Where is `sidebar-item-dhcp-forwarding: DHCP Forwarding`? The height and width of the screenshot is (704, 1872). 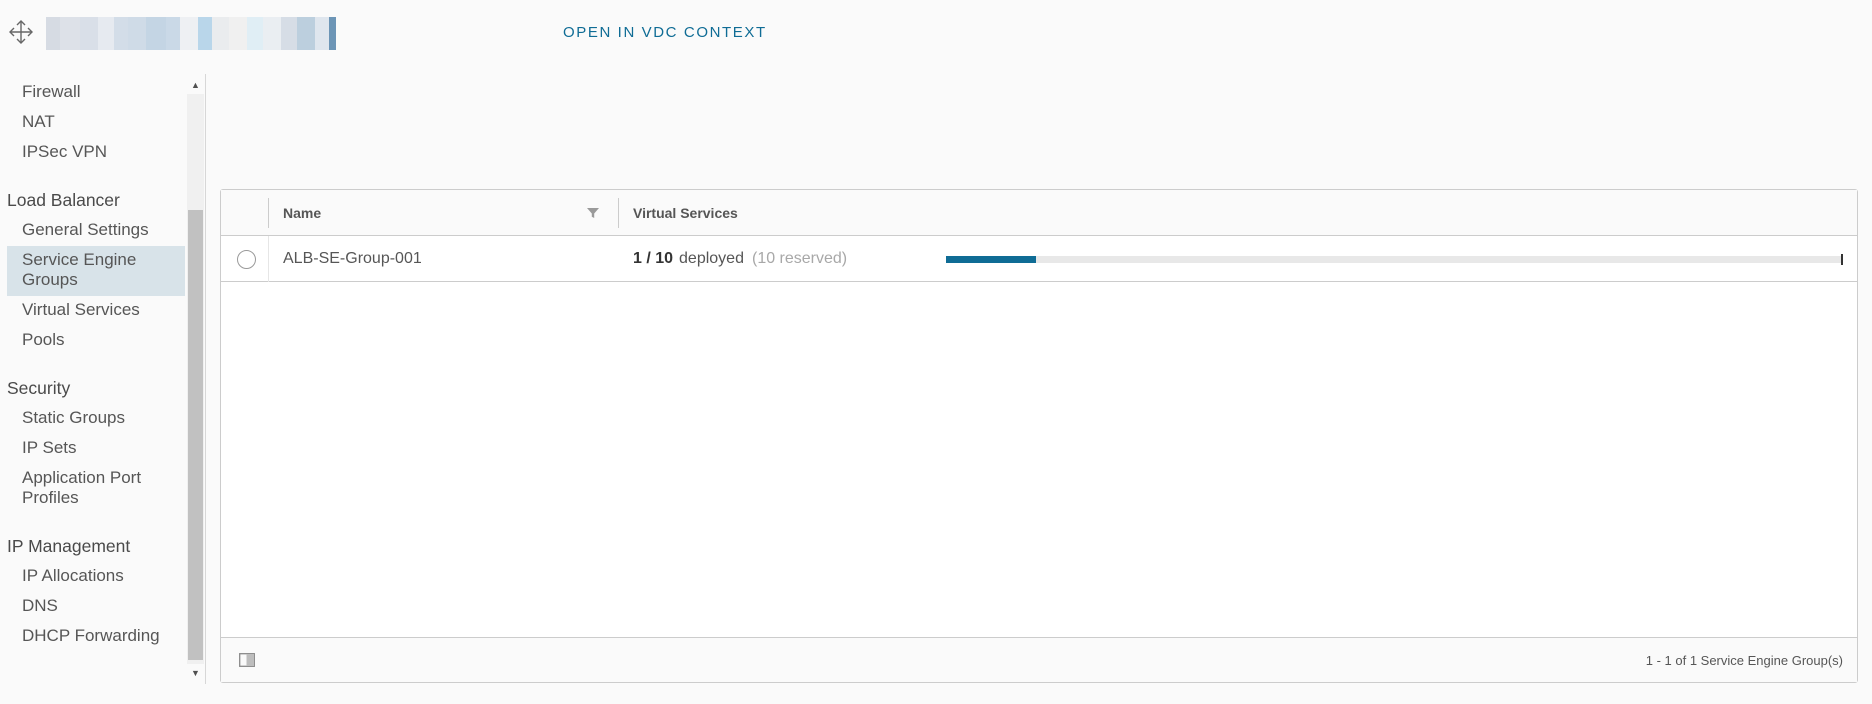
sidebar-item-dhcp-forwarding: DHCP Forwarding is located at coordinates (91, 636).